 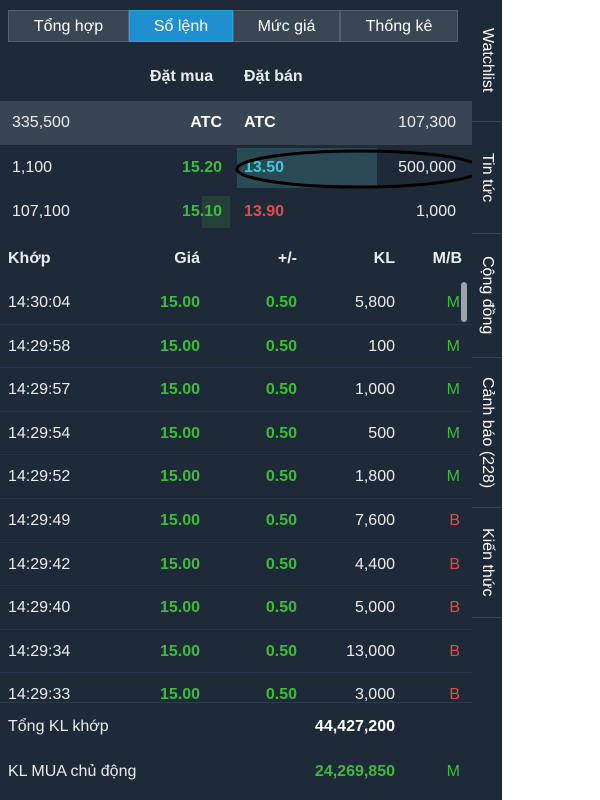 What do you see at coordinates (487, 563) in the screenshot?
I see `side-tab-kien-thuc: Kiến thức` at bounding box center [487, 563].